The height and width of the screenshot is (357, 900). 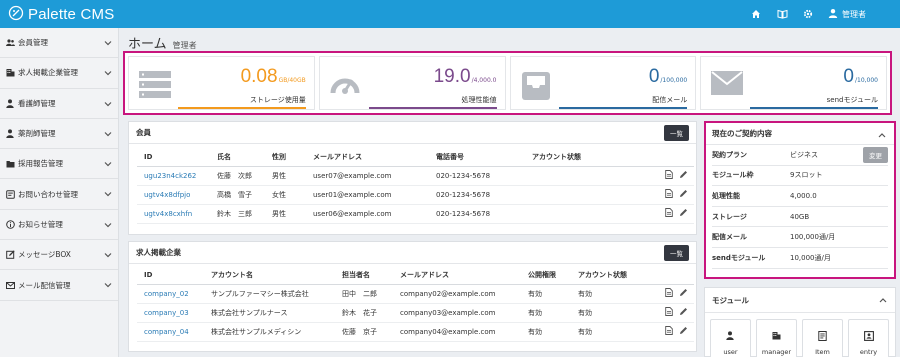 I want to click on contract-row: sendモジュール 10,000通/月, so click(x=800, y=258).